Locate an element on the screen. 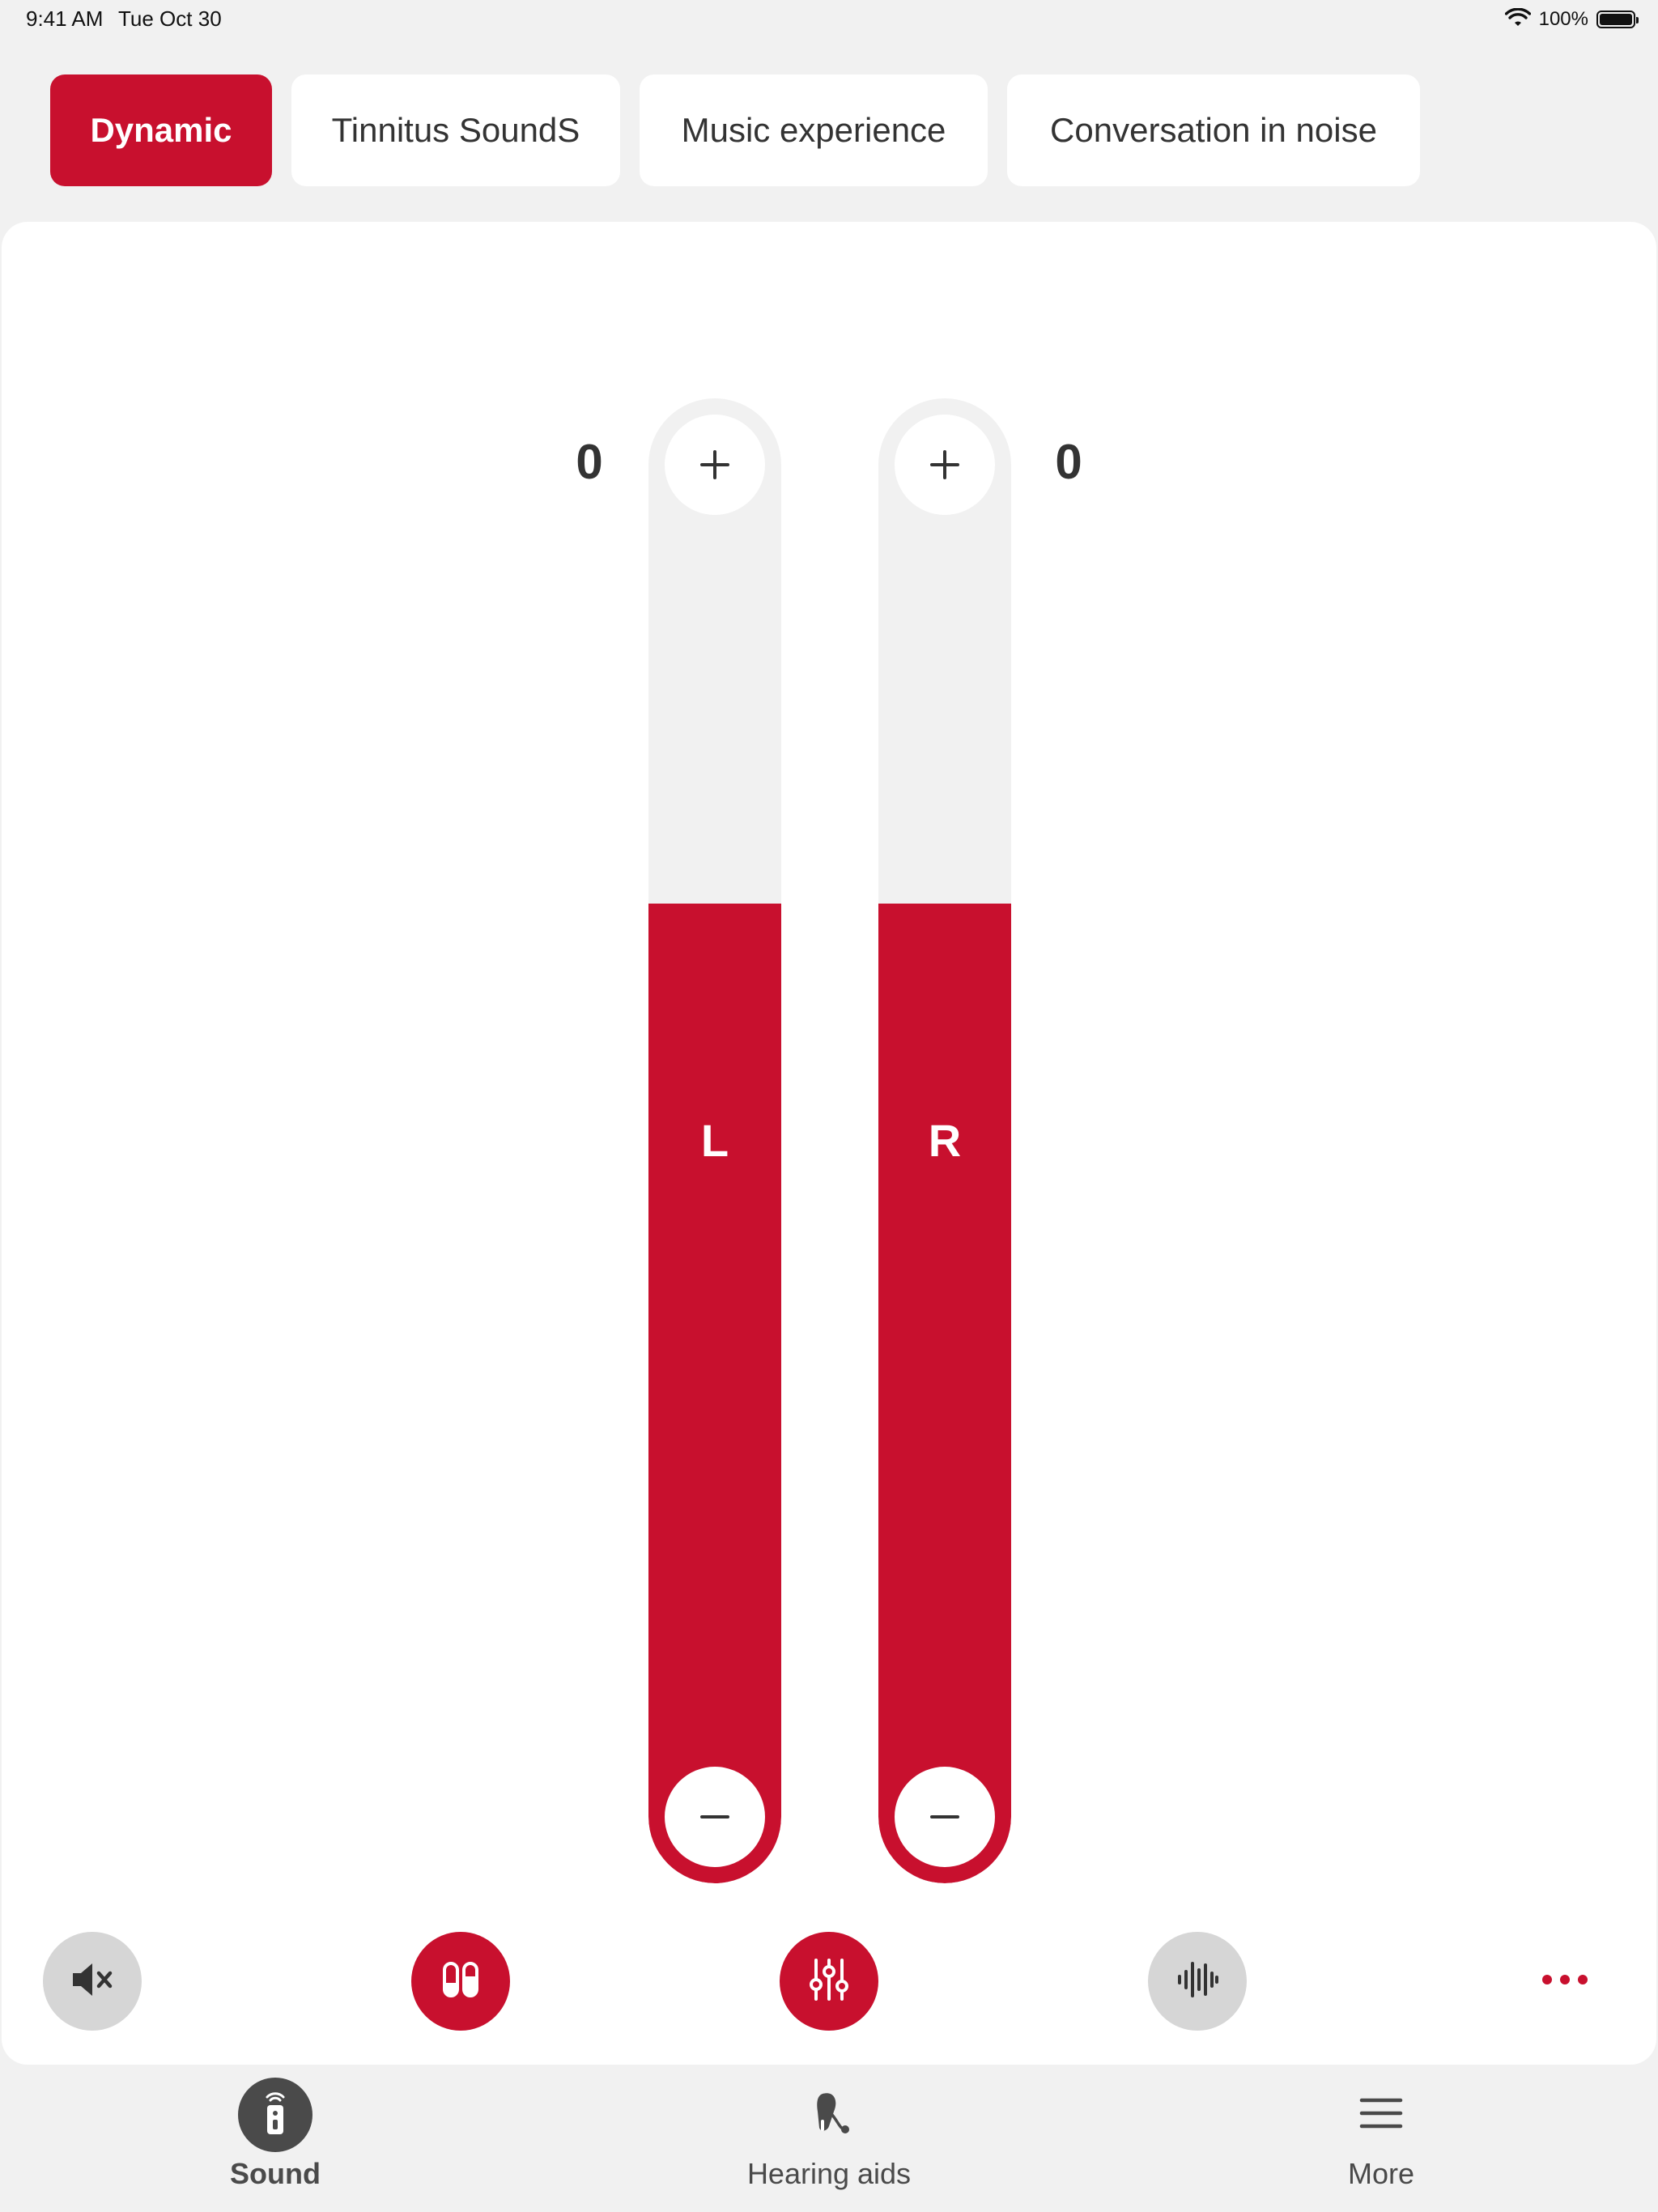 This screenshot has height=2212, width=1658. wifi-icon is located at coordinates (1517, 19).